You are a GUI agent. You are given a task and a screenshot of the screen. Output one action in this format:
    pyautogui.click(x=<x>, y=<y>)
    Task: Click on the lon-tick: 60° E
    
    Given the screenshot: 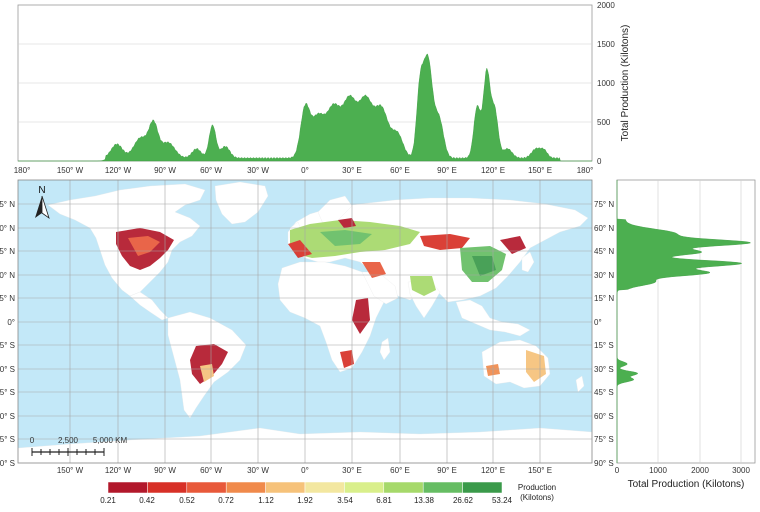 What is the action you would take?
    pyautogui.click(x=400, y=470)
    